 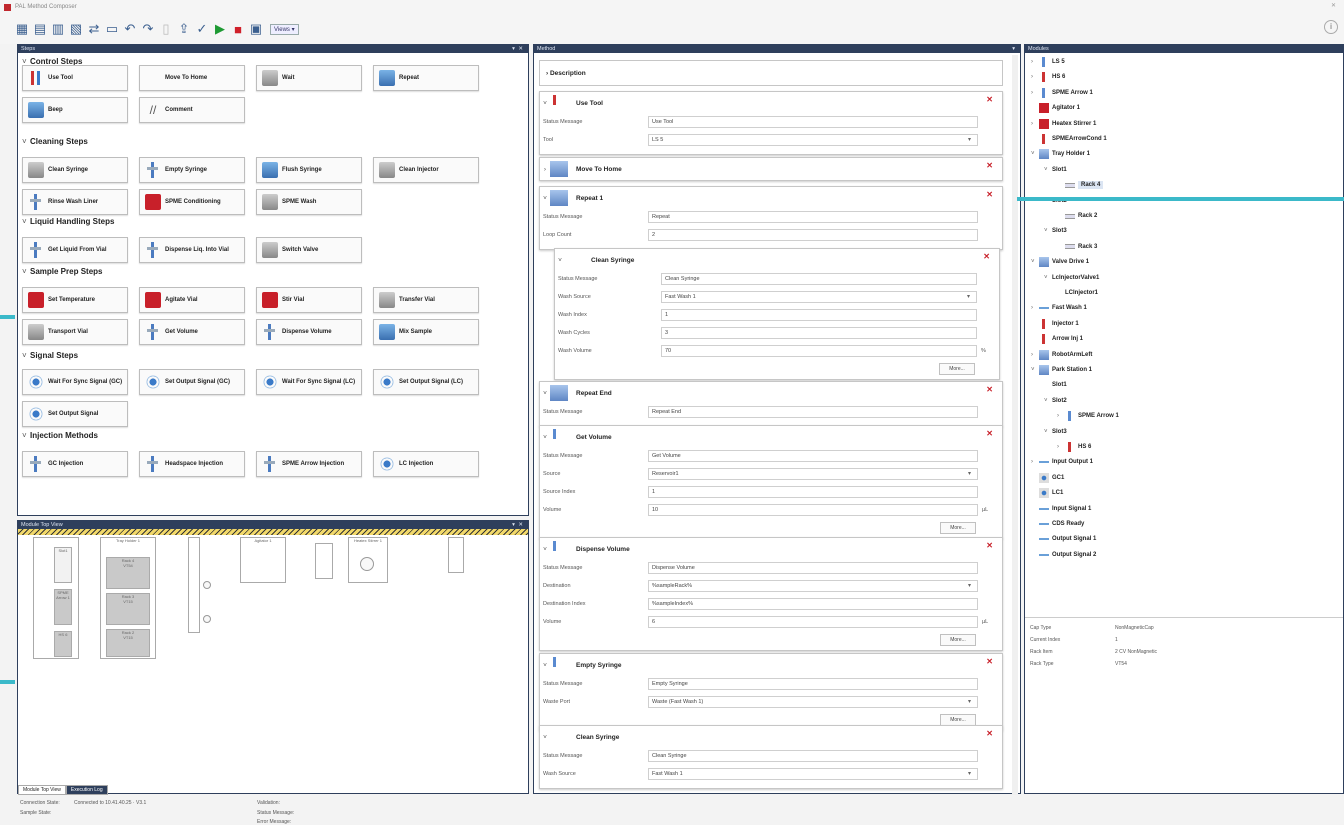 What do you see at coordinates (166, 29) in the screenshot?
I see `paste-icon: ▯` at bounding box center [166, 29].